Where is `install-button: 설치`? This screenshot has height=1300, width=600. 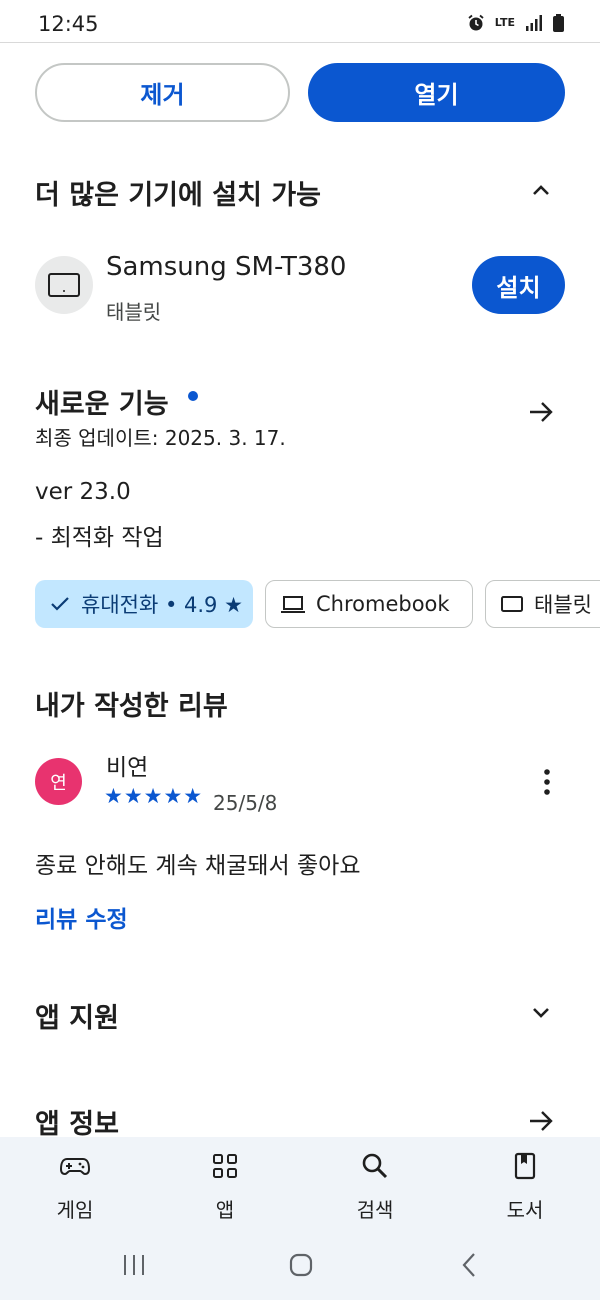 install-button: 설치 is located at coordinates (518, 285).